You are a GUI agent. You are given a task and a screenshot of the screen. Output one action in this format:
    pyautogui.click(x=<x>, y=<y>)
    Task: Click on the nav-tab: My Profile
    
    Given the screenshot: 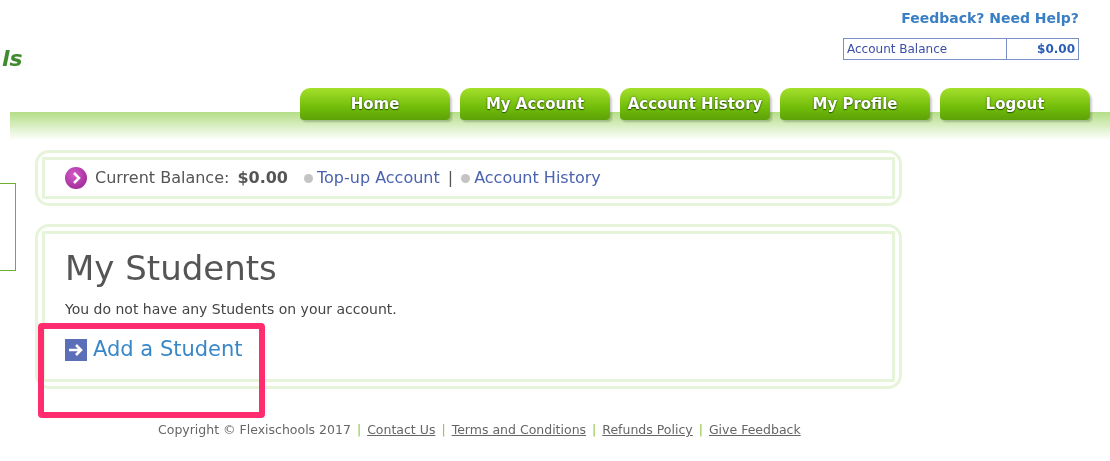 What is the action you would take?
    pyautogui.click(x=855, y=104)
    